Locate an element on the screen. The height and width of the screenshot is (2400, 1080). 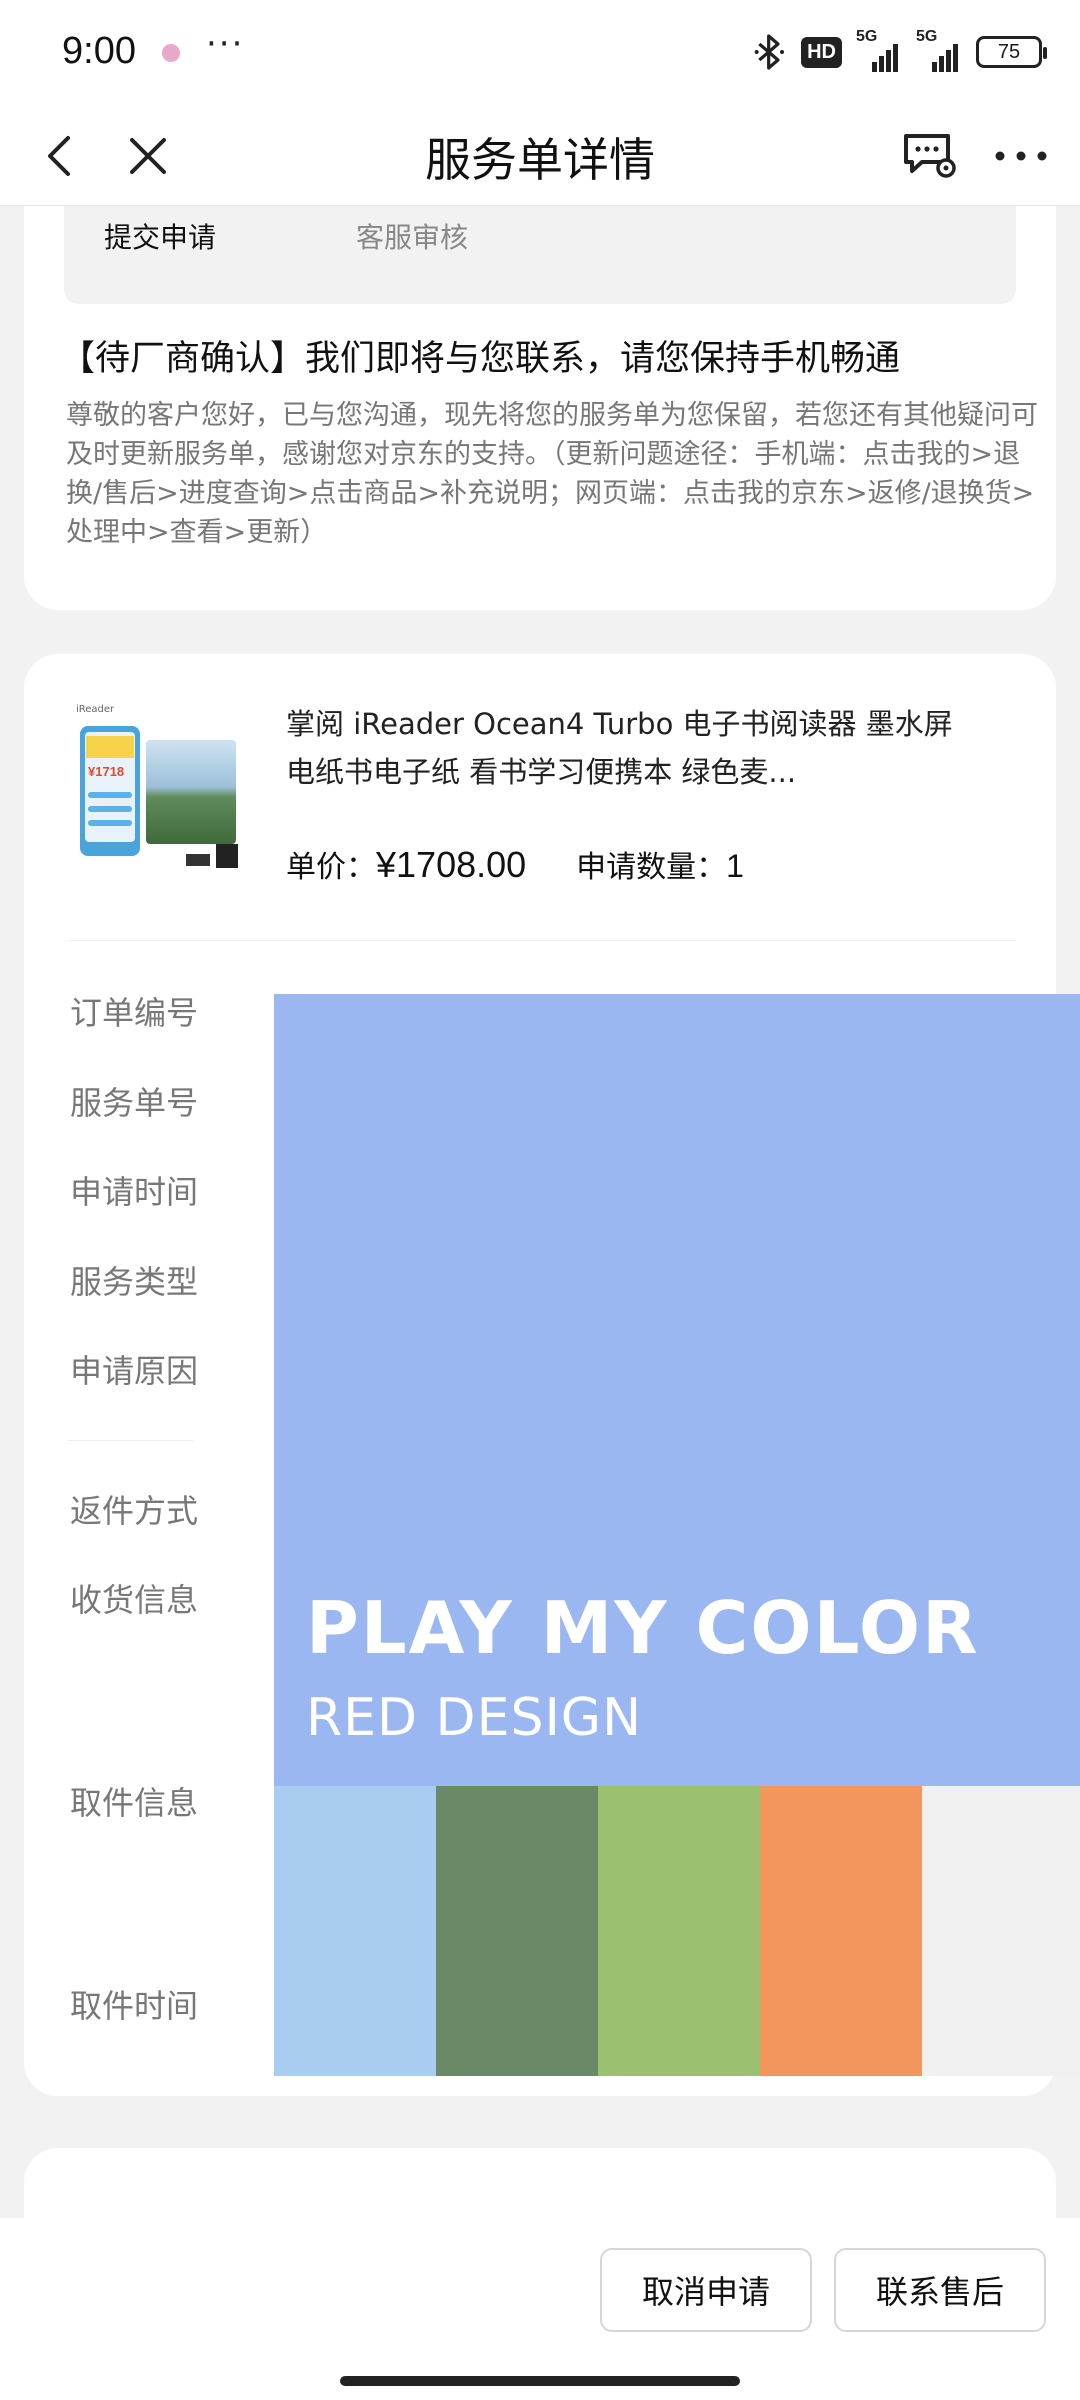
price-value: ¥1708.00 is located at coordinates (451, 864).